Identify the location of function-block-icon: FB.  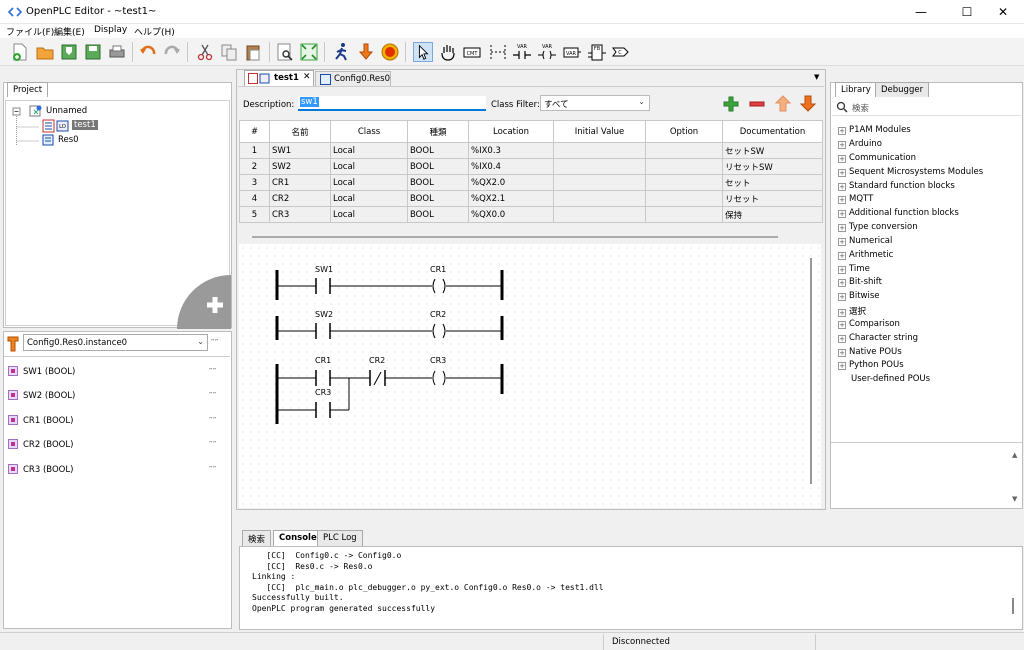
(597, 52).